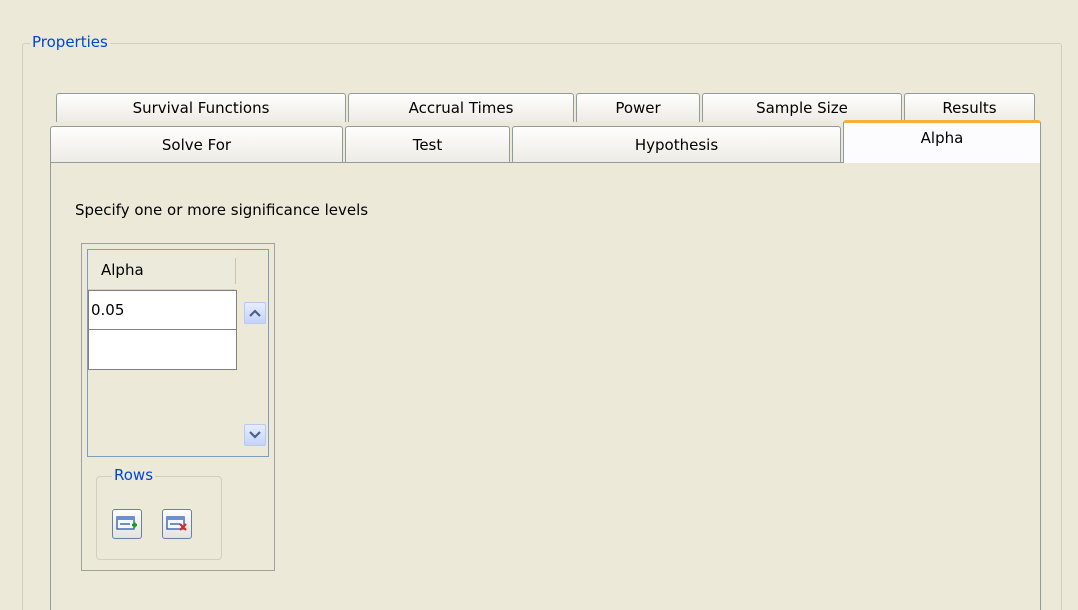 This screenshot has height=610, width=1078. What do you see at coordinates (70, 42) in the screenshot?
I see `properties-group-title: Properties` at bounding box center [70, 42].